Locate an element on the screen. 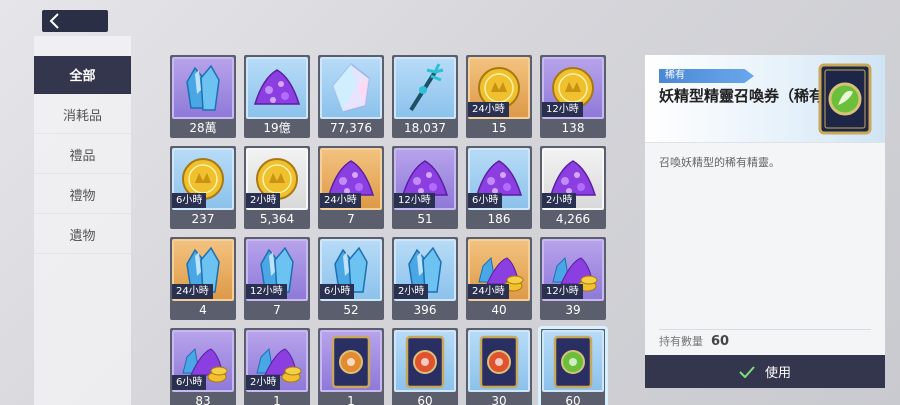 Image resolution: width=900 pixels, height=405 pixels. inventory-item-slot: 12小時 7 is located at coordinates (277, 278).